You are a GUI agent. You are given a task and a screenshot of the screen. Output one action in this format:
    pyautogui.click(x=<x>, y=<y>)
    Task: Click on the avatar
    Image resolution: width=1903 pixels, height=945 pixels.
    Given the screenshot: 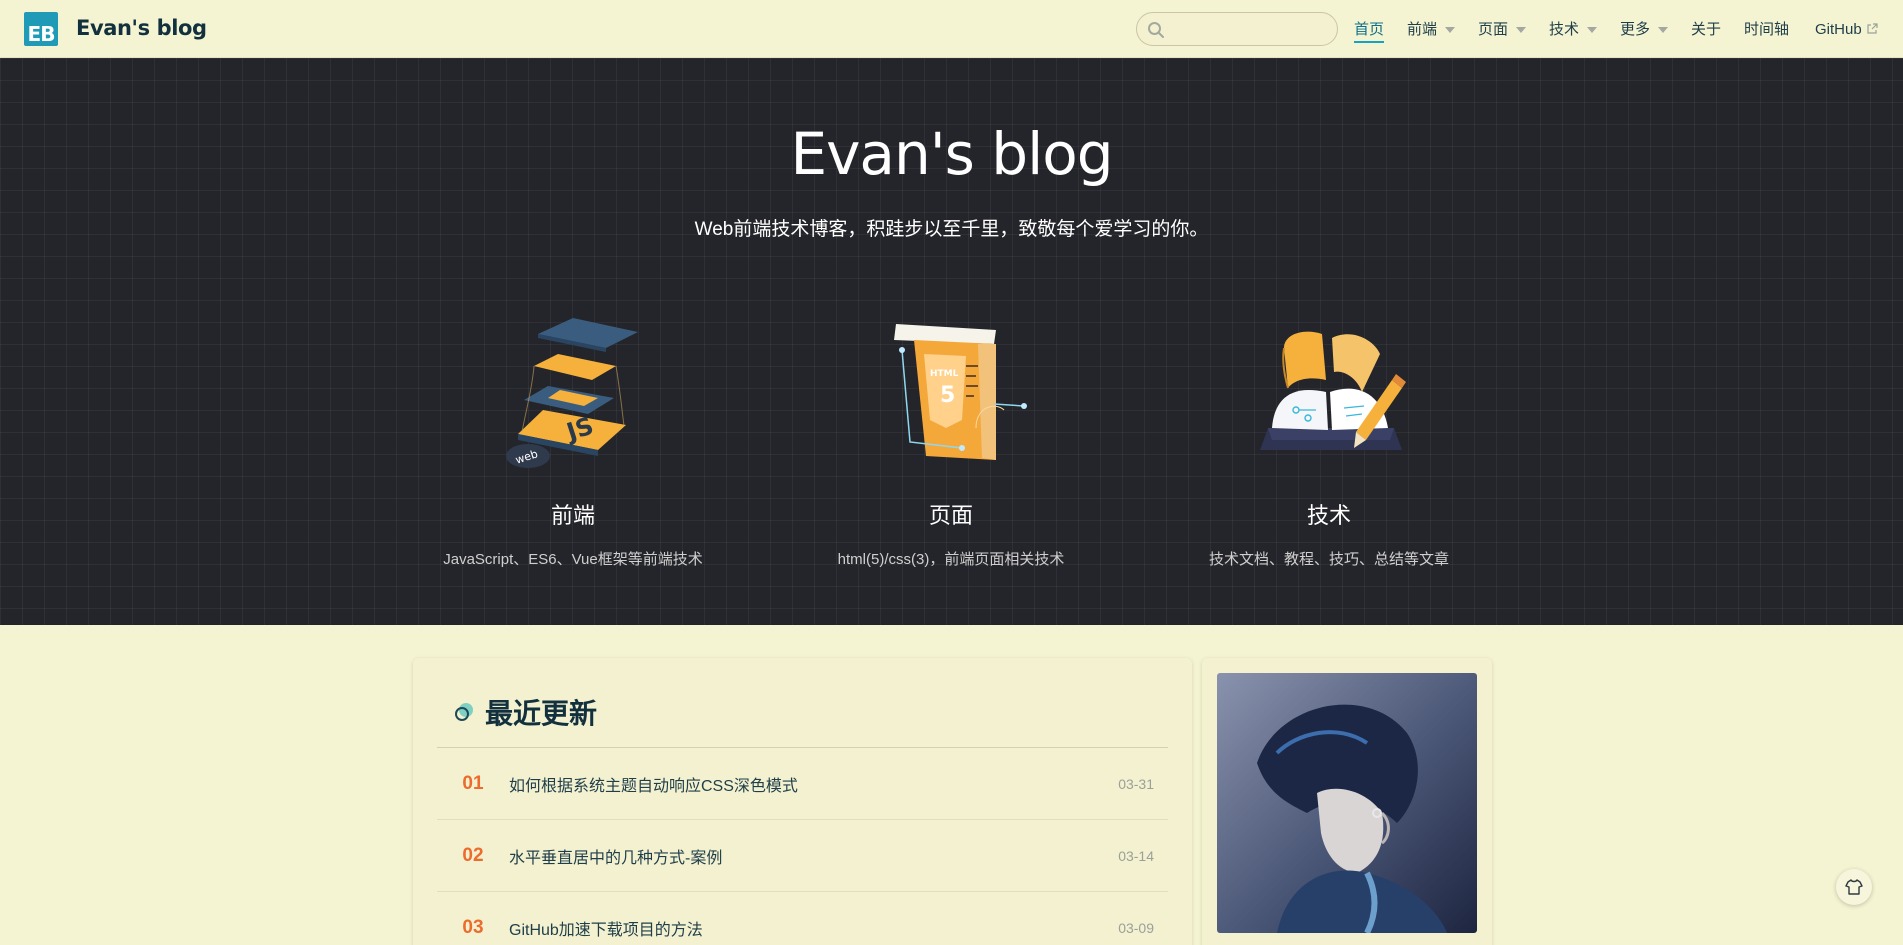 What is the action you would take?
    pyautogui.click(x=1347, y=803)
    